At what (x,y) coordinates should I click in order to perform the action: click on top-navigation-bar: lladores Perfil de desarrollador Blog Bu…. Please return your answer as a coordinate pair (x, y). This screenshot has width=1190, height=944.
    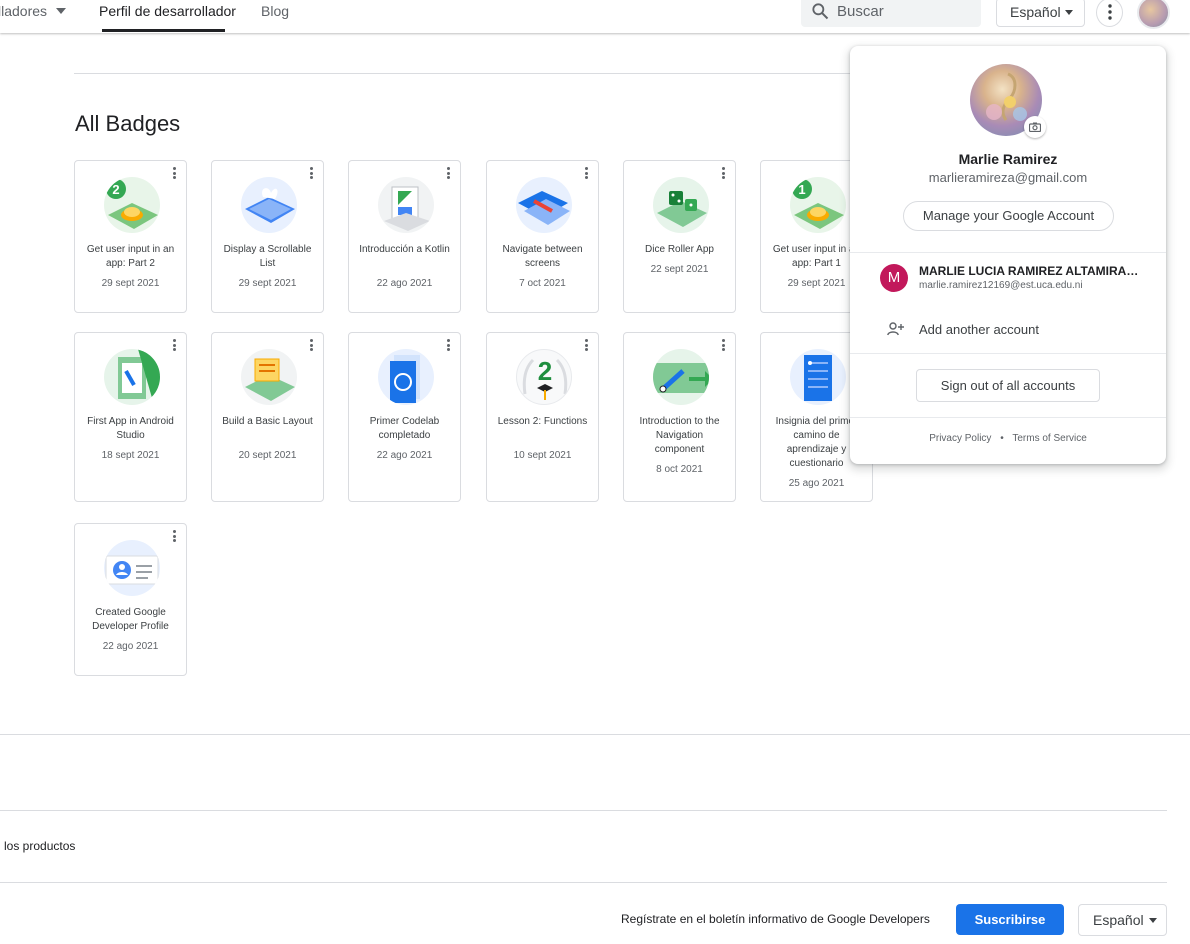
    Looking at the image, I should click on (595, 16).